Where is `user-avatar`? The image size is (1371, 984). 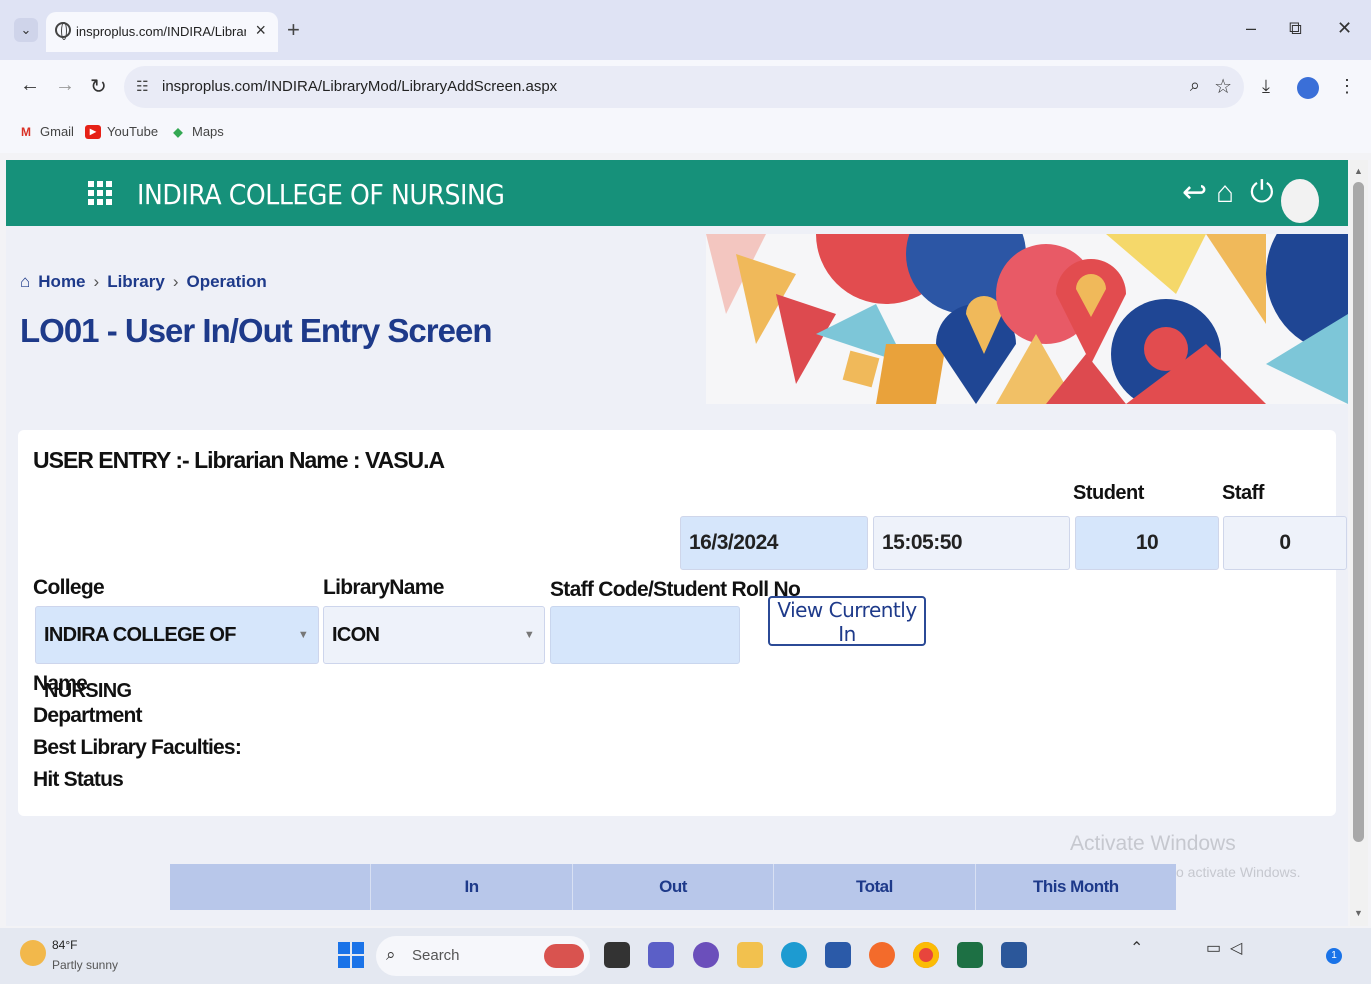
user-avatar is located at coordinates (1300, 201).